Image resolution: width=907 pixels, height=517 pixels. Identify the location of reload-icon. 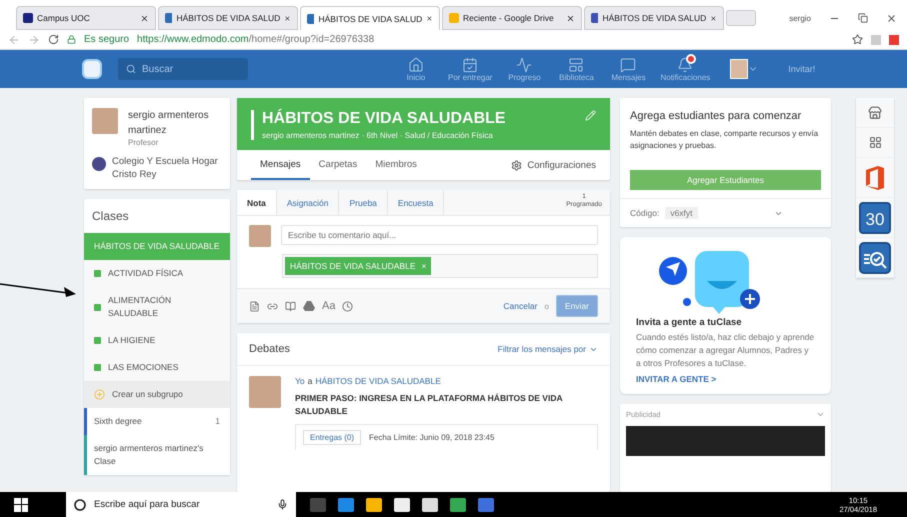
(53, 39).